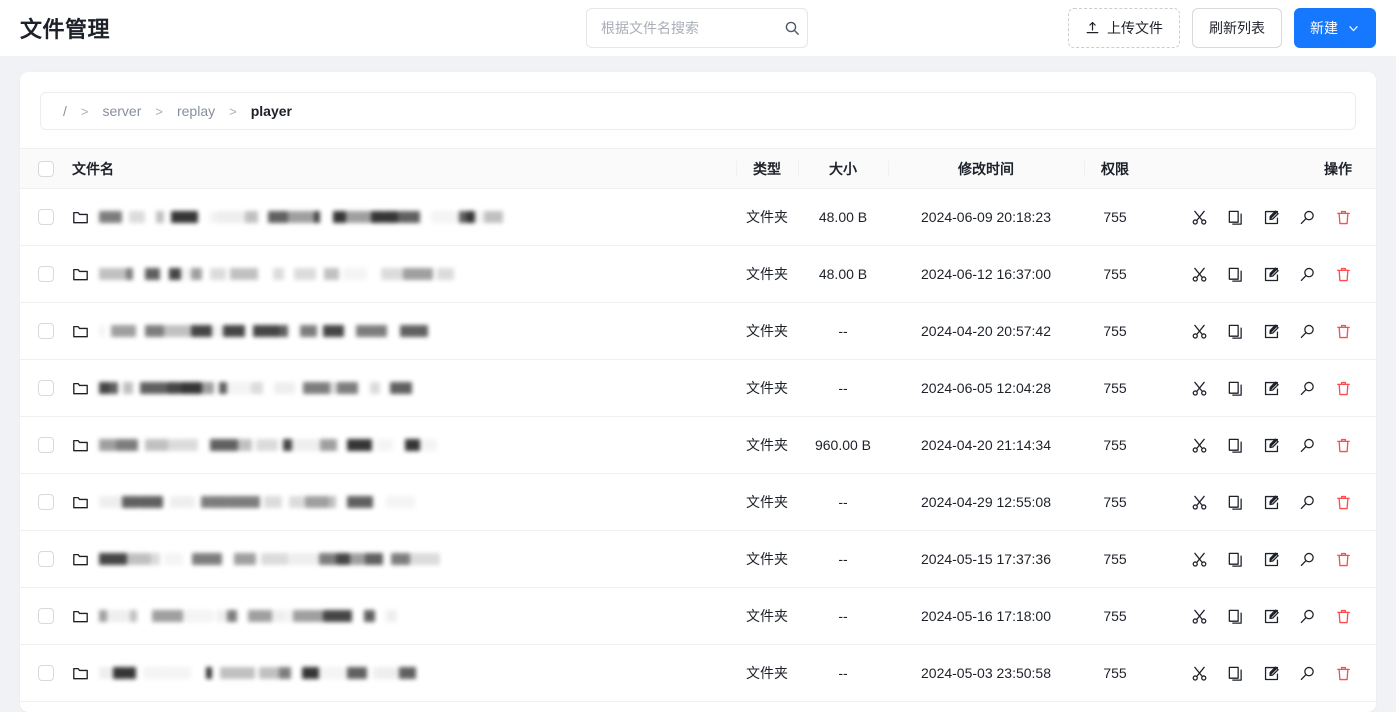 The image size is (1396, 712). What do you see at coordinates (196, 111) in the screenshot?
I see `breadcrumb-item-replay: replay` at bounding box center [196, 111].